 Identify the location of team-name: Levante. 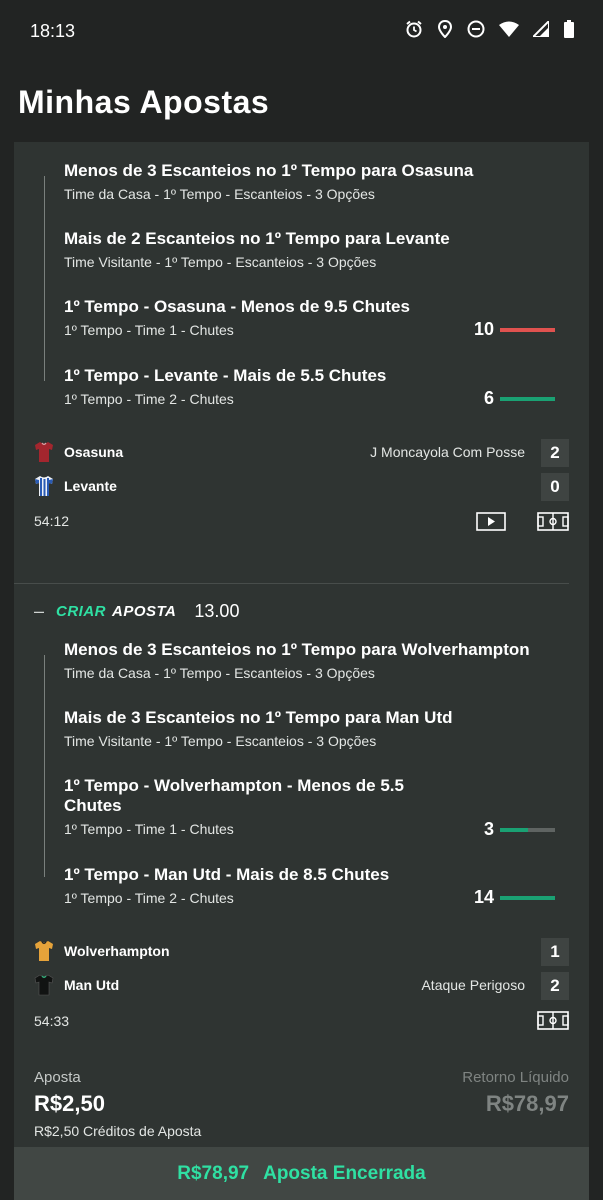
(90, 486).